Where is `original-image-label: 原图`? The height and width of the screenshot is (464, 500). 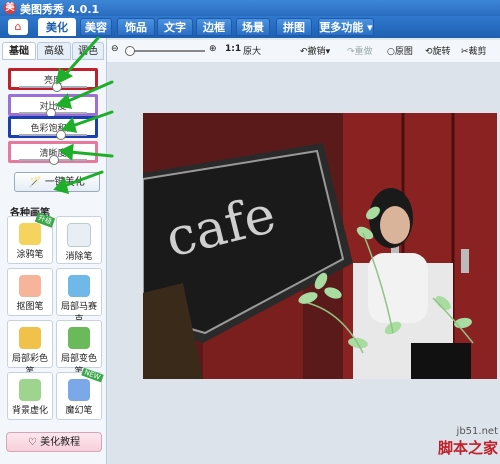 original-image-label: 原图 is located at coordinates (403, 52).